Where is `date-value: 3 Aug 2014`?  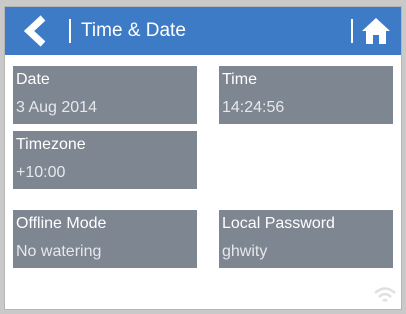
date-value: 3 Aug 2014 is located at coordinates (56, 107).